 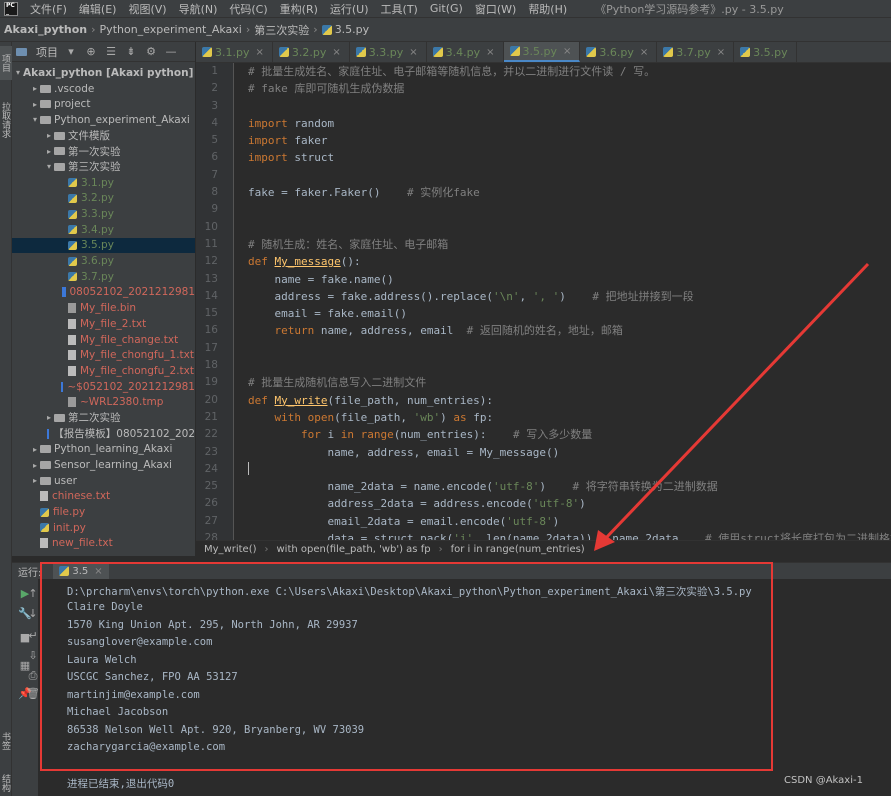 I want to click on tree-item: ▸ user, so click(x=103, y=481).